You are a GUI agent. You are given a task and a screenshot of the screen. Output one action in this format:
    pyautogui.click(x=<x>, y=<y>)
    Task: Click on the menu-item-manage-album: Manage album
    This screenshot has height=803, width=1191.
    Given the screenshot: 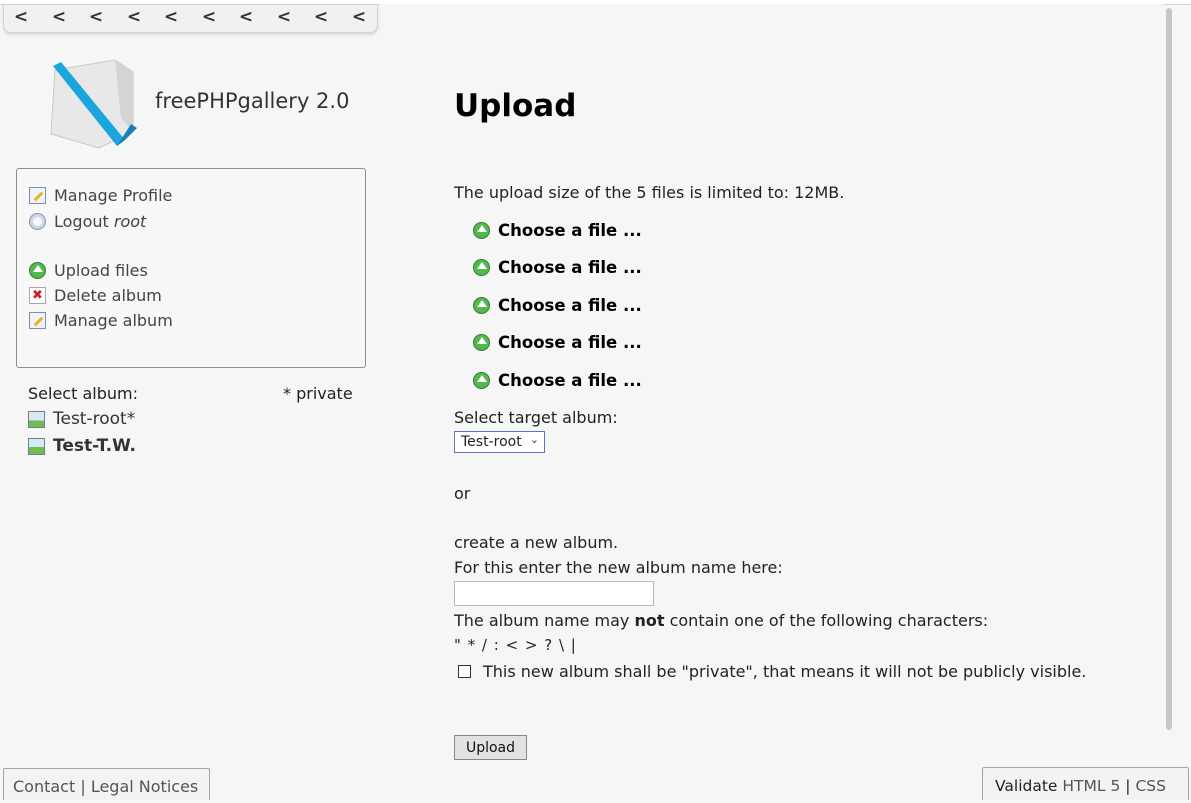 What is the action you would take?
    pyautogui.click(x=101, y=320)
    